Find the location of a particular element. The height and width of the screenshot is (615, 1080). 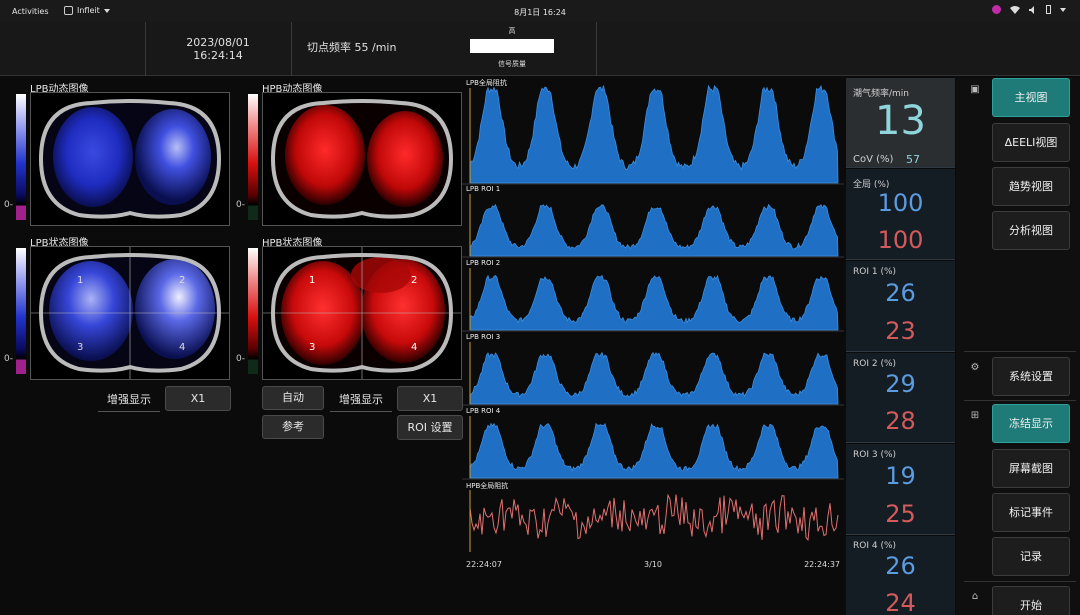

global-hpb-value: 100 is located at coordinates (900, 240).